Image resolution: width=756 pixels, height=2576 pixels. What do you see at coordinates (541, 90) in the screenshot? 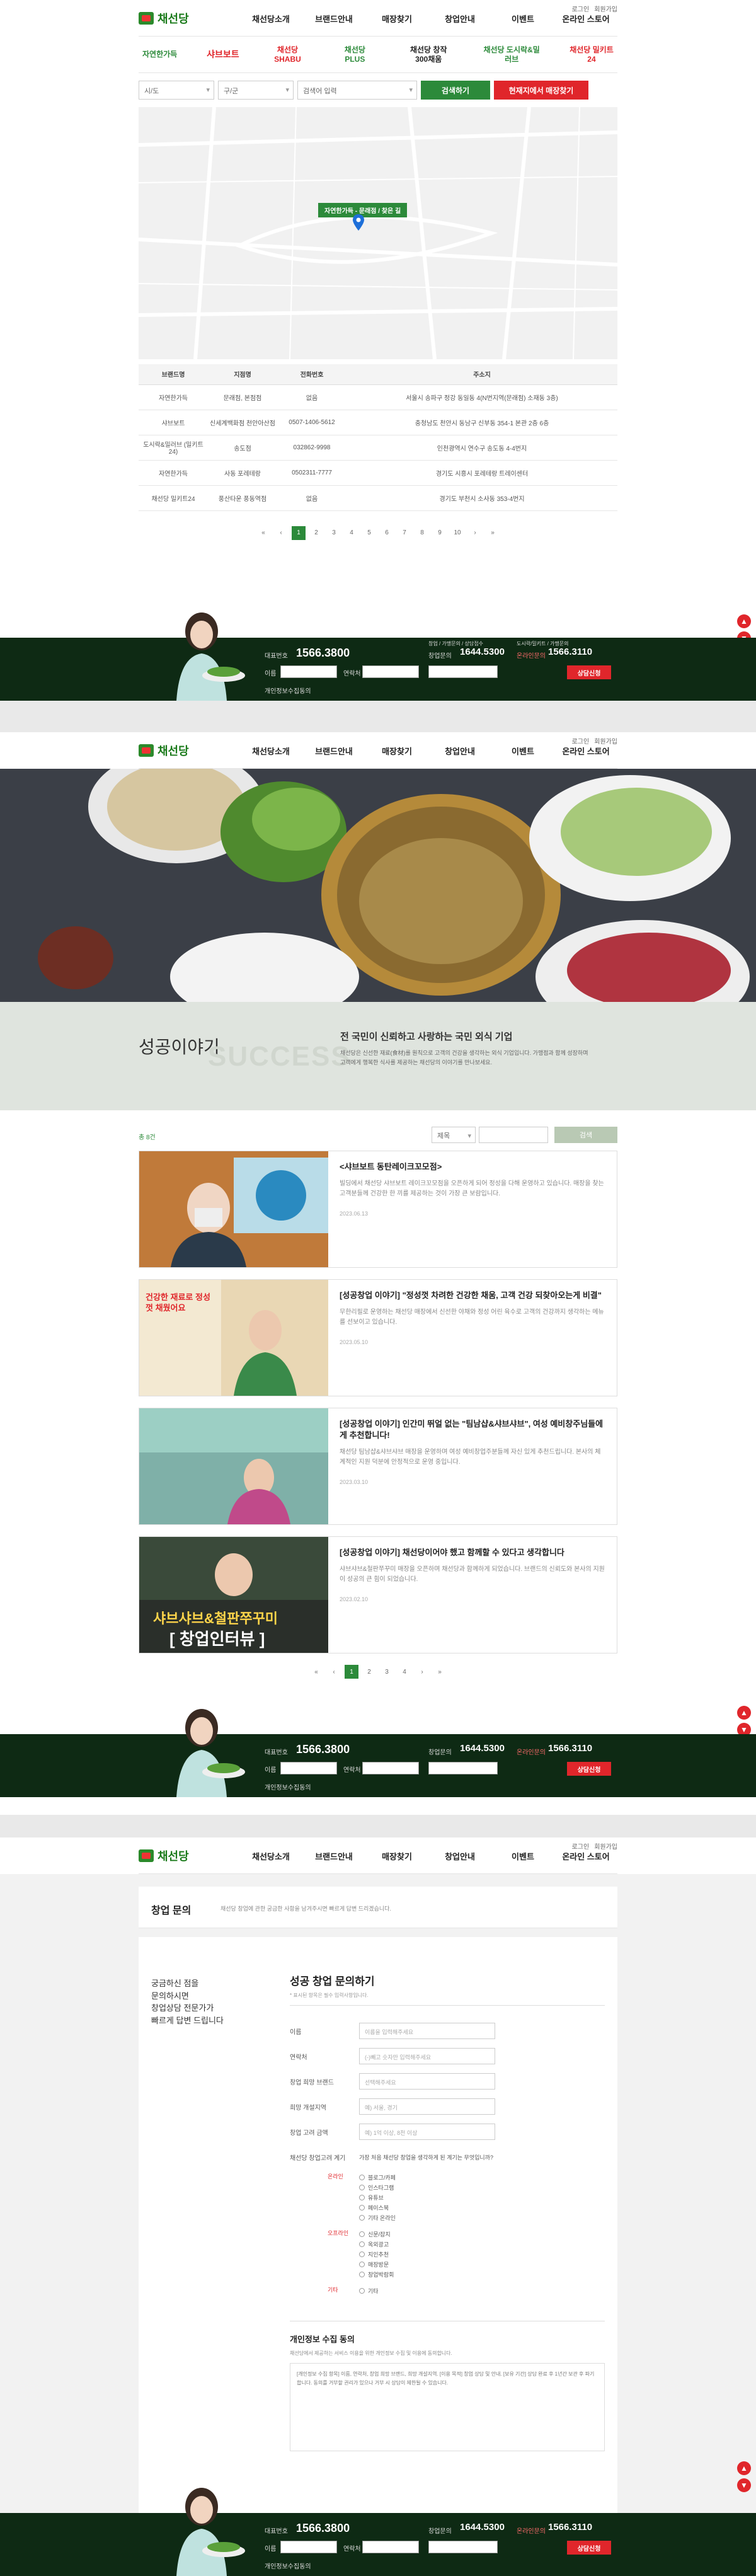
I see `current-location-button: 현재지에서 매장찾기` at bounding box center [541, 90].